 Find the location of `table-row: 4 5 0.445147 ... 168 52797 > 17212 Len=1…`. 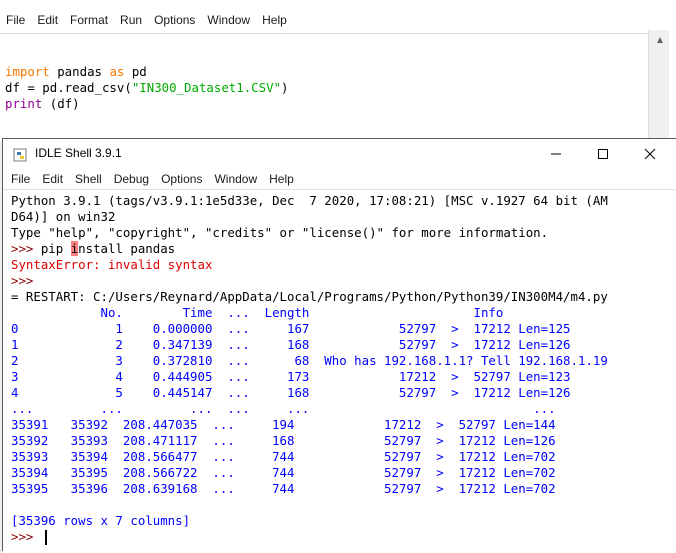

table-row: 4 5 0.445147 ... 168 52797 > 17212 Len=1… is located at coordinates (291, 392).